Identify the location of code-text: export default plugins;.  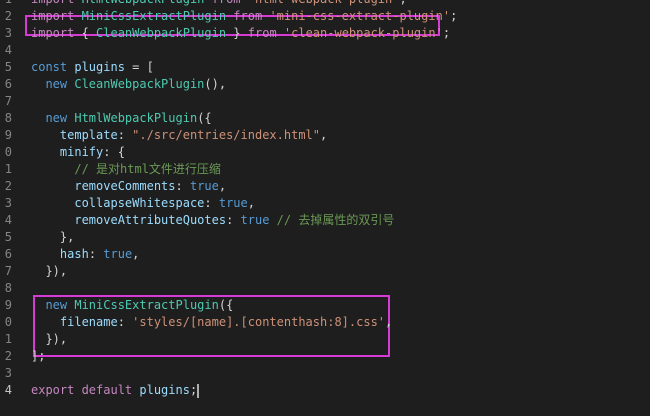
(115, 390).